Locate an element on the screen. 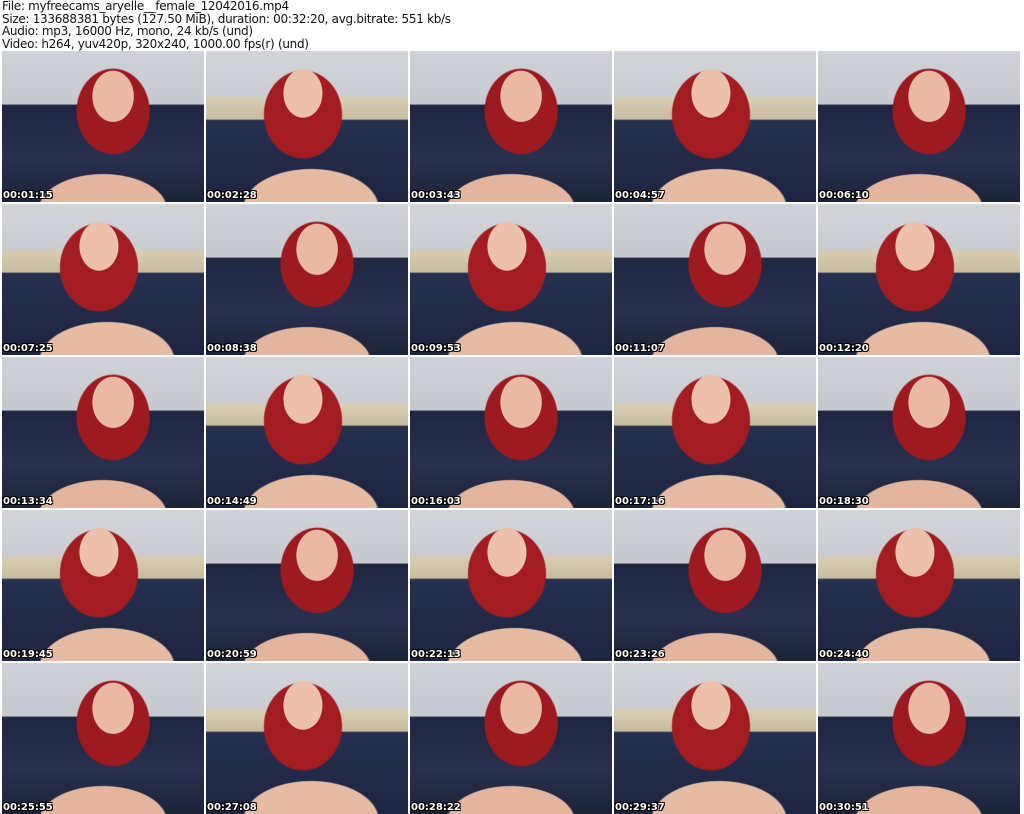 The width and height of the screenshot is (1024, 814). thumbnail-timestamp: 00:03:43 is located at coordinates (436, 195).